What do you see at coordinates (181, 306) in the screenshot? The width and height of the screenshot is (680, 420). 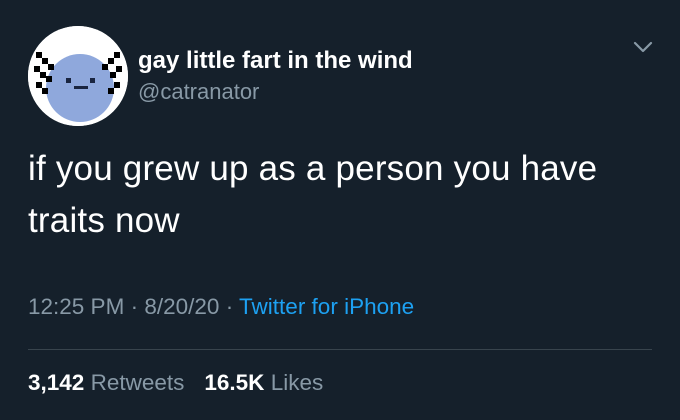 I see `tweet-date: 8/20/20` at bounding box center [181, 306].